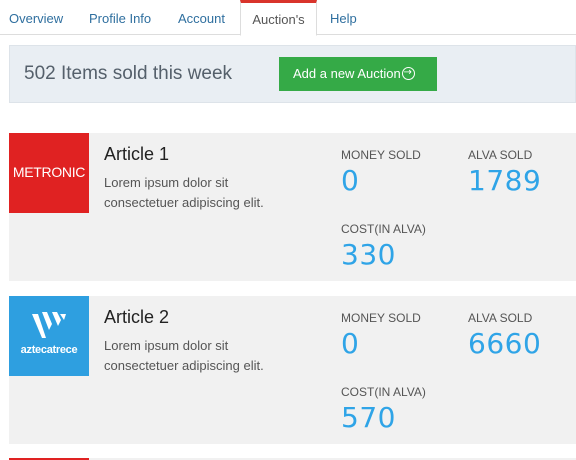  What do you see at coordinates (505, 180) in the screenshot?
I see `alva-sold-value: 1789` at bounding box center [505, 180].